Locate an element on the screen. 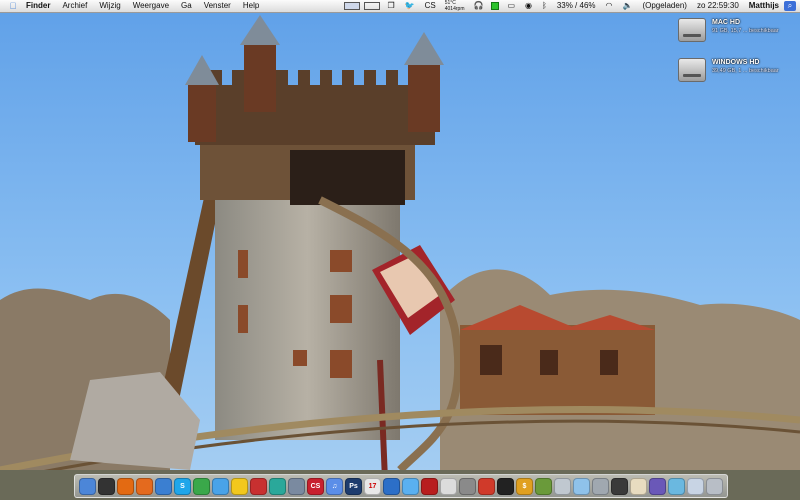 This screenshot has height=500, width=800. bluetooth-icon: ᛒ is located at coordinates (544, 6).